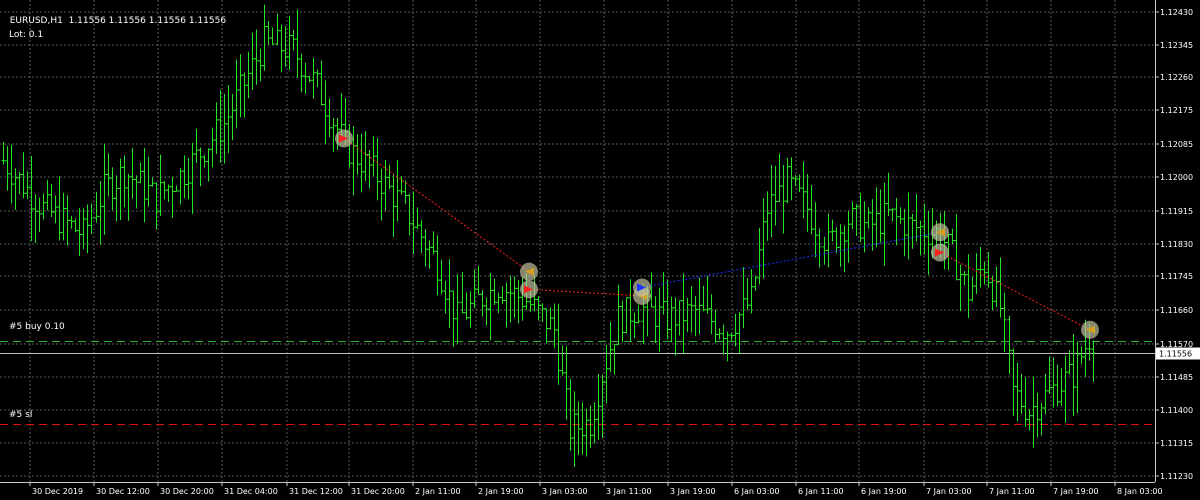 This screenshot has width=1200, height=500. Describe the element at coordinates (501, 491) in the screenshot. I see `x-tick-label: 2 Jan 19:00` at that location.